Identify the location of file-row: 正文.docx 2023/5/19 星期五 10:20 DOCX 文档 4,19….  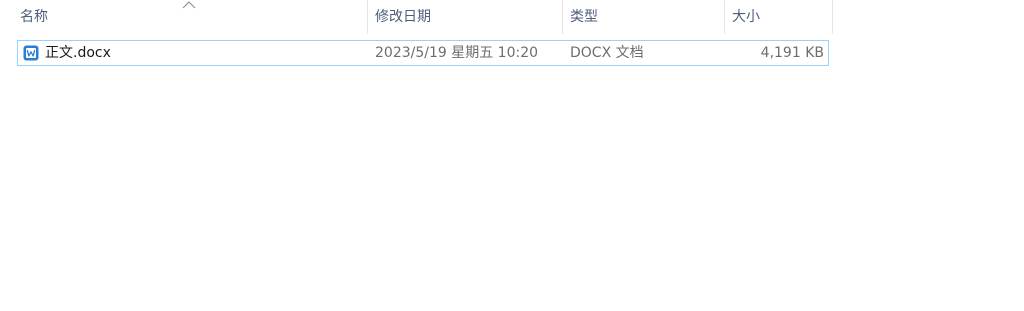
(423, 53).